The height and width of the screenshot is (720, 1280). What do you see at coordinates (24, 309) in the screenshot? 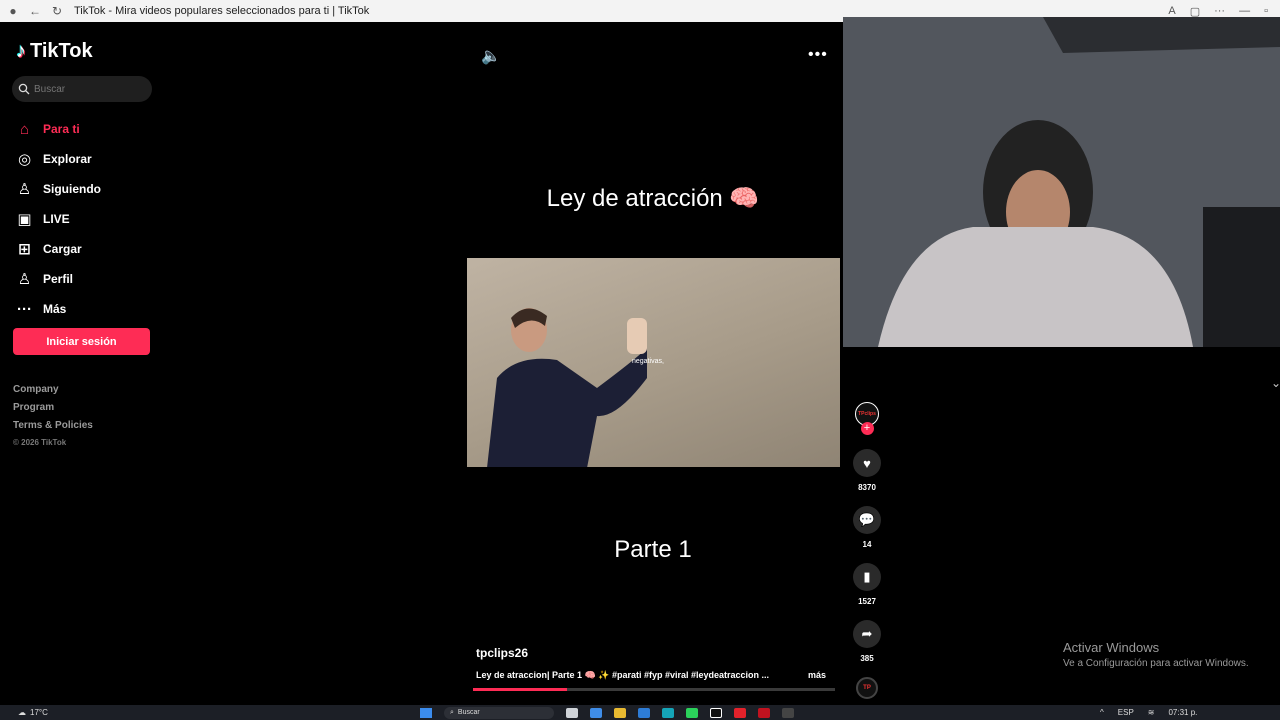
I see `more-icon: ···` at bounding box center [24, 309].